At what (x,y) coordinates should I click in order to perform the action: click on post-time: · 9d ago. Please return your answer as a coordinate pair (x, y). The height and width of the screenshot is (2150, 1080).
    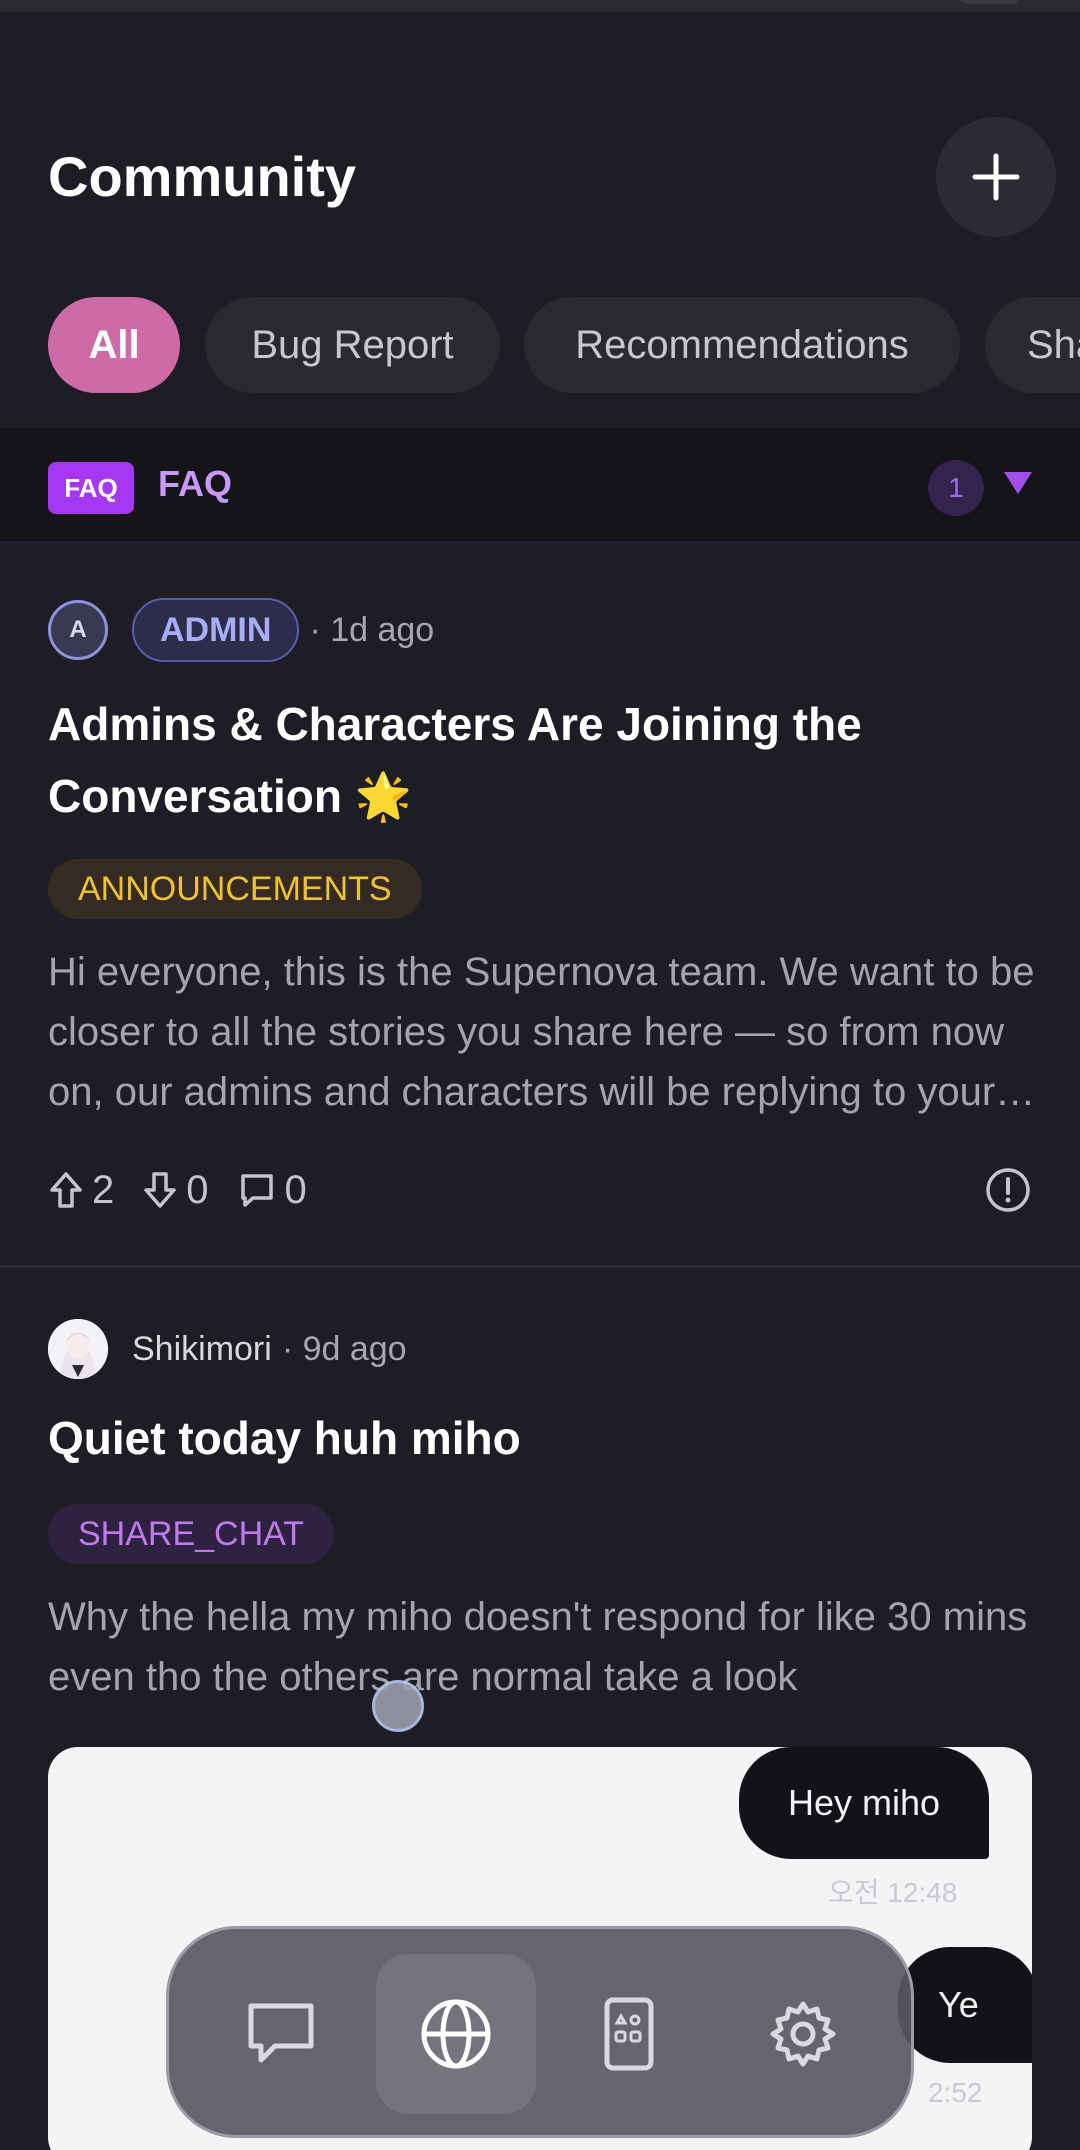
    Looking at the image, I should click on (344, 1348).